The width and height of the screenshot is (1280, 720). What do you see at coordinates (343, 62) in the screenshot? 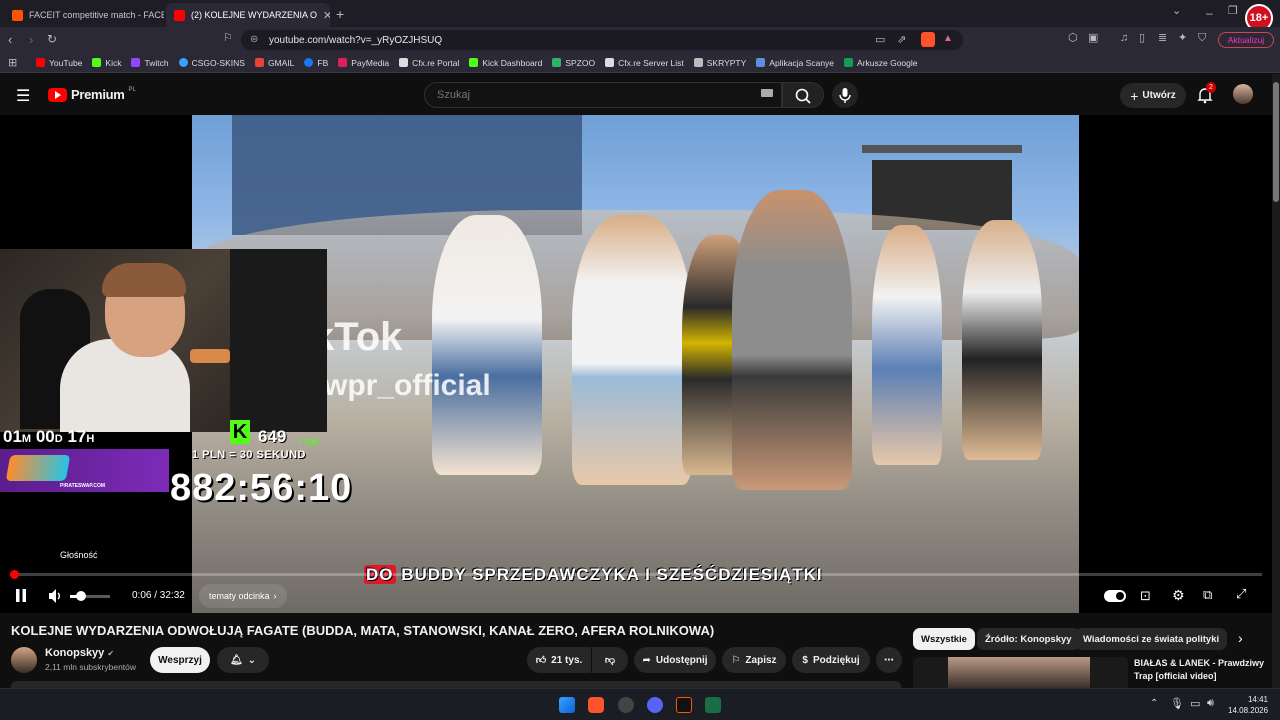
I see `paymedia-icon` at bounding box center [343, 62].